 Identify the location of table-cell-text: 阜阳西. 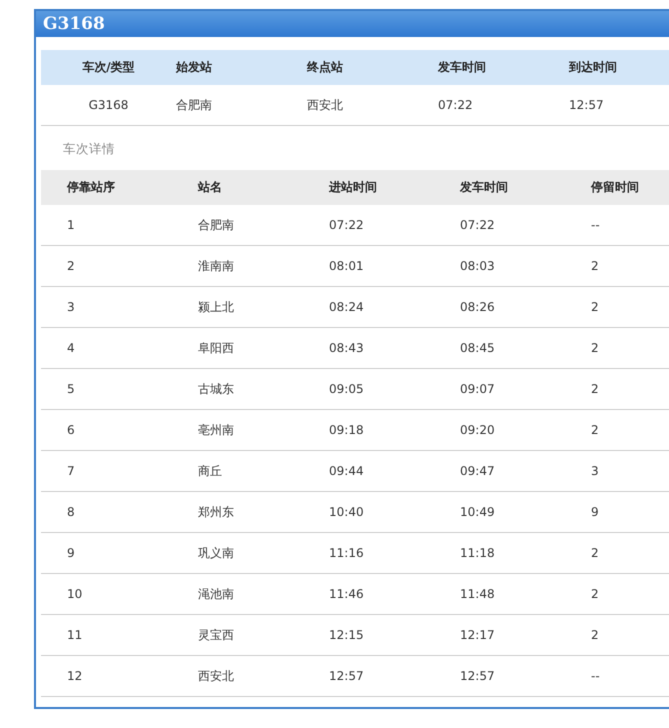
(216, 348).